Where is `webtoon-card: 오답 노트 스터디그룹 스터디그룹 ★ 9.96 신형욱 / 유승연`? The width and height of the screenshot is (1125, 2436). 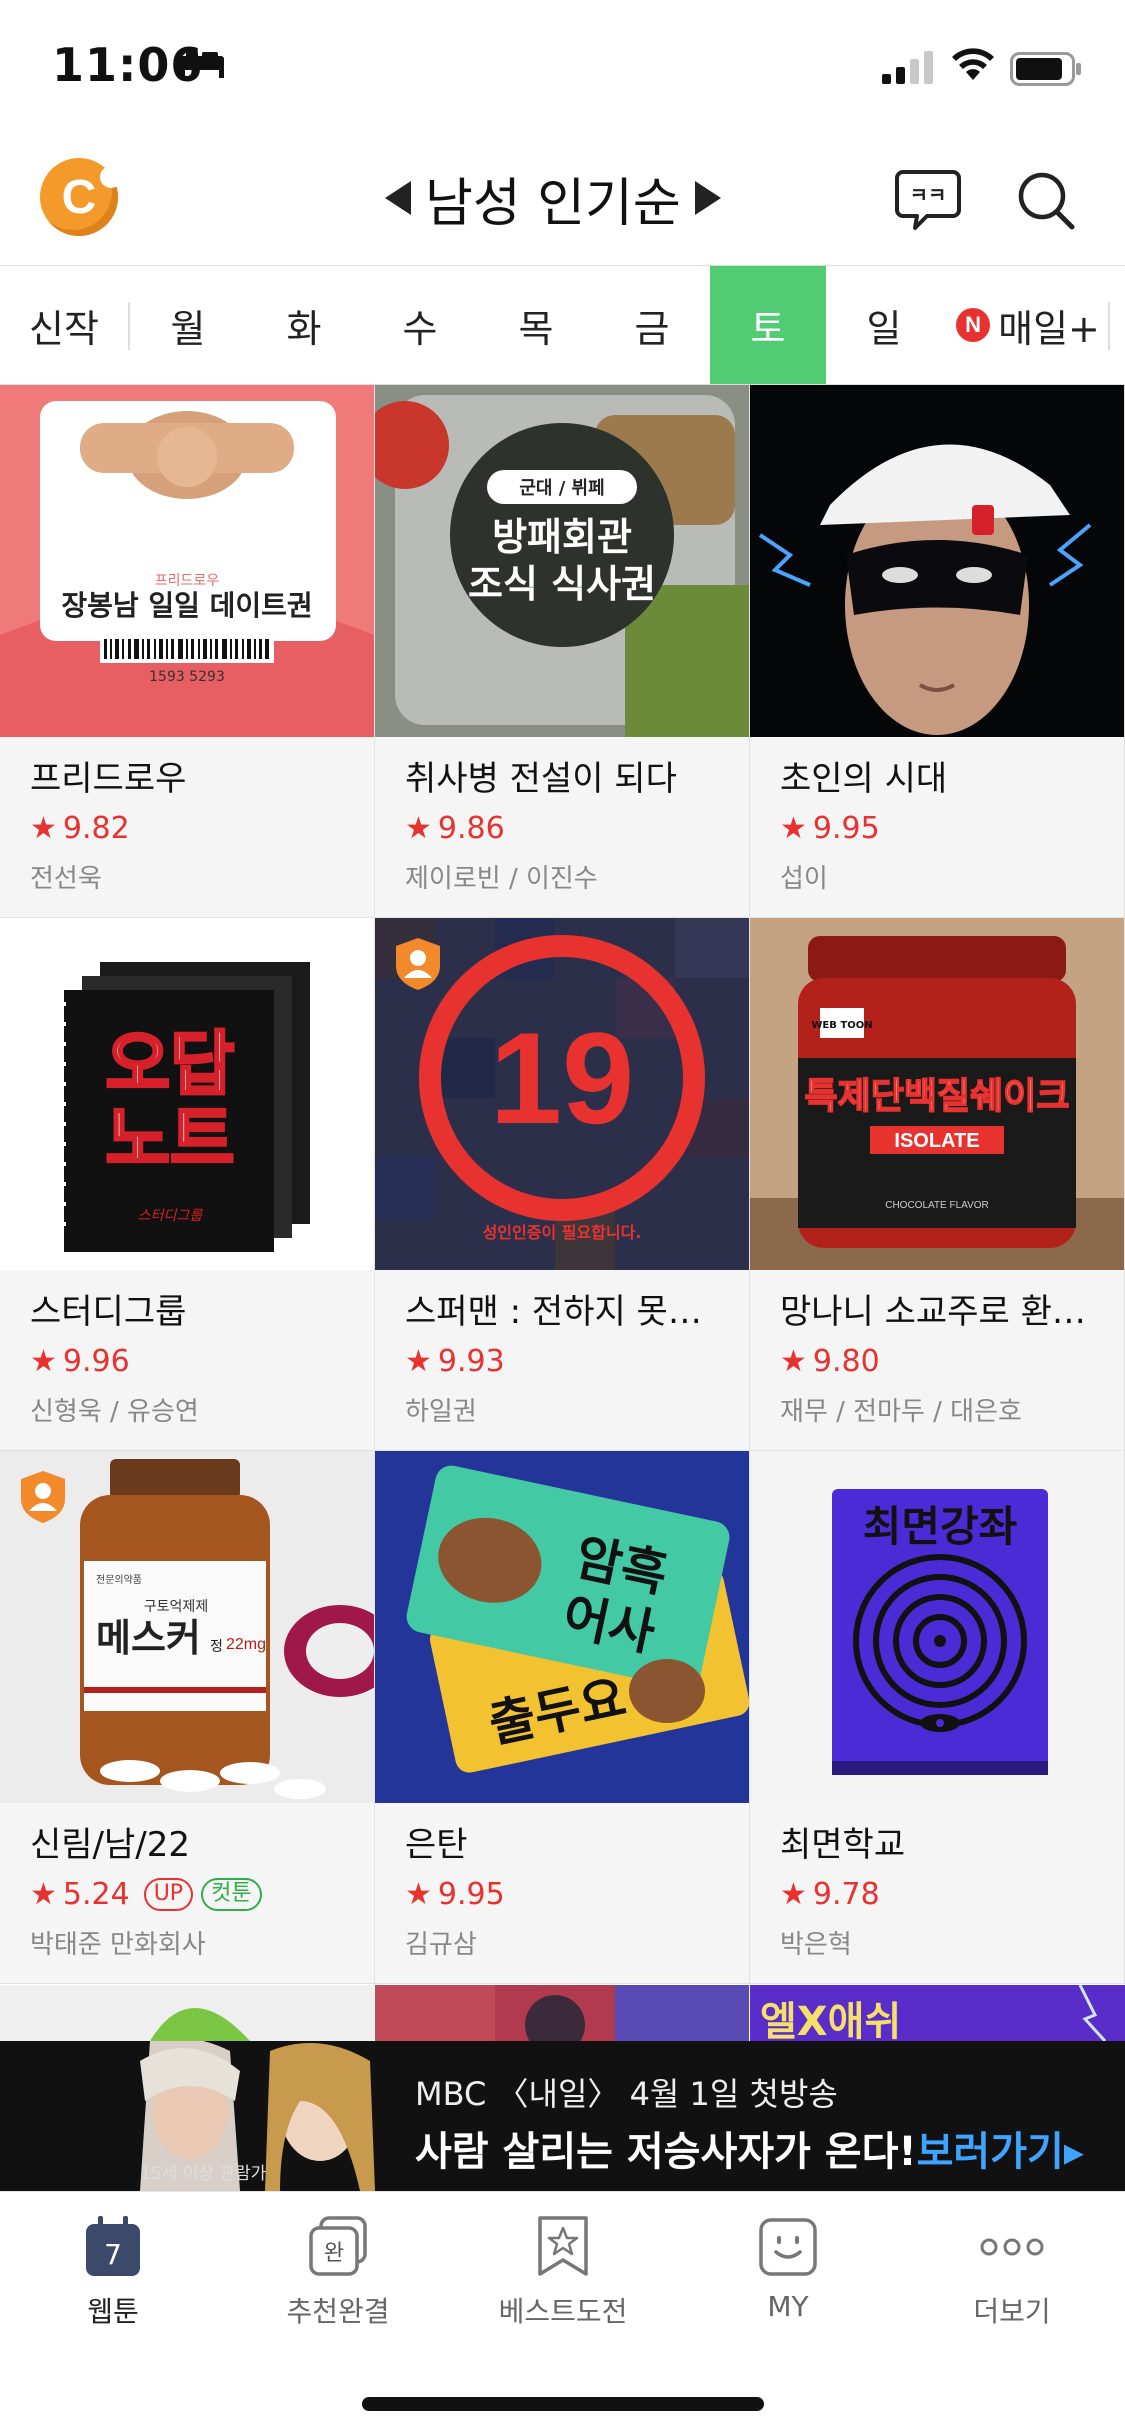
webtoon-card: 오답 노트 스터디그룹 스터디그룹 ★ 9.96 신형욱 / 유승연 is located at coordinates (187, 1184).